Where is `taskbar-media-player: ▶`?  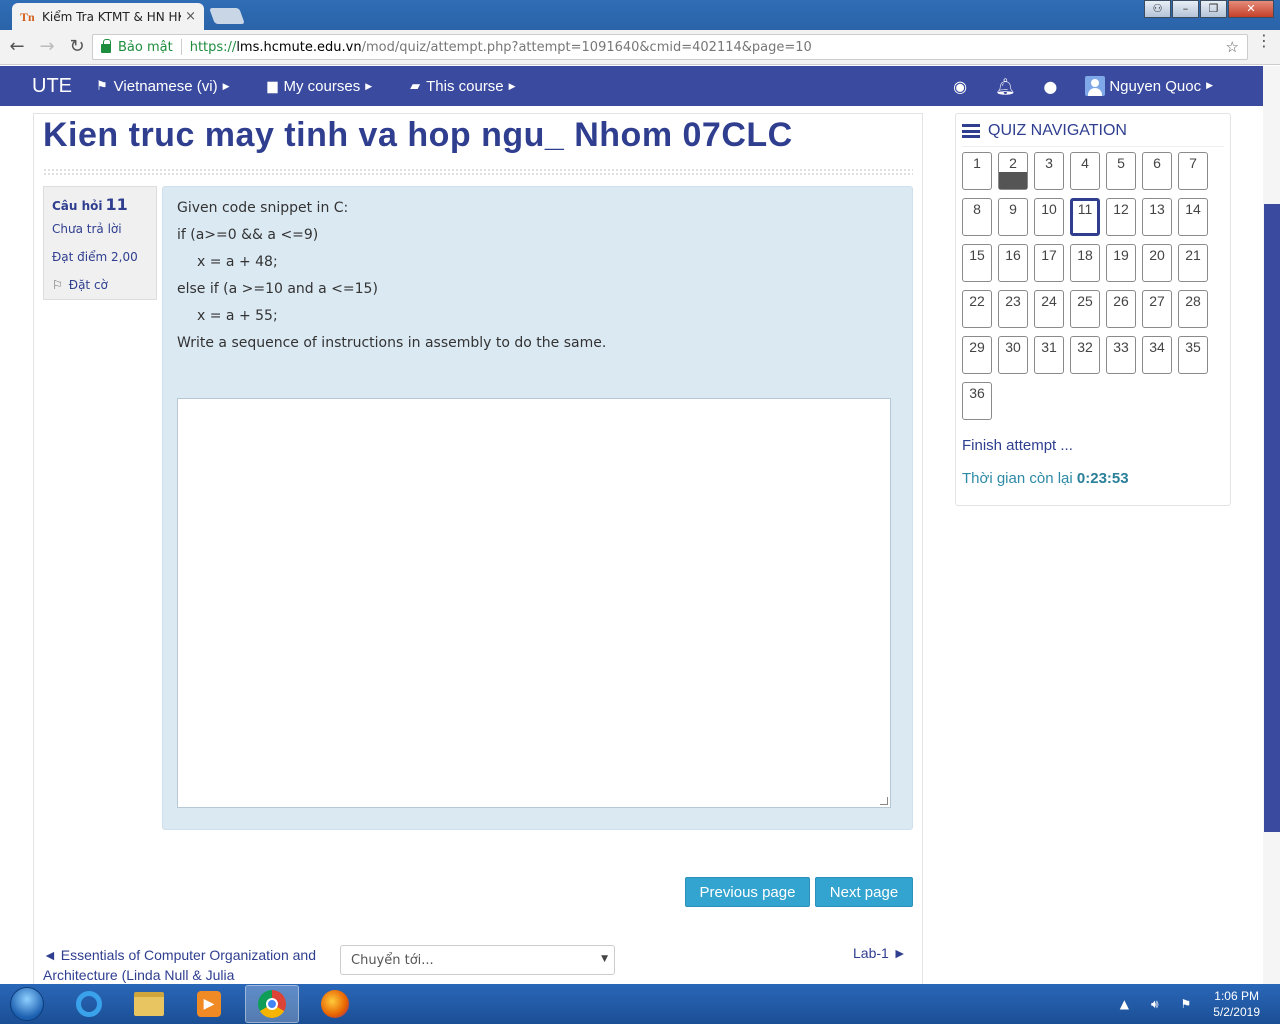 taskbar-media-player: ▶ is located at coordinates (209, 1004).